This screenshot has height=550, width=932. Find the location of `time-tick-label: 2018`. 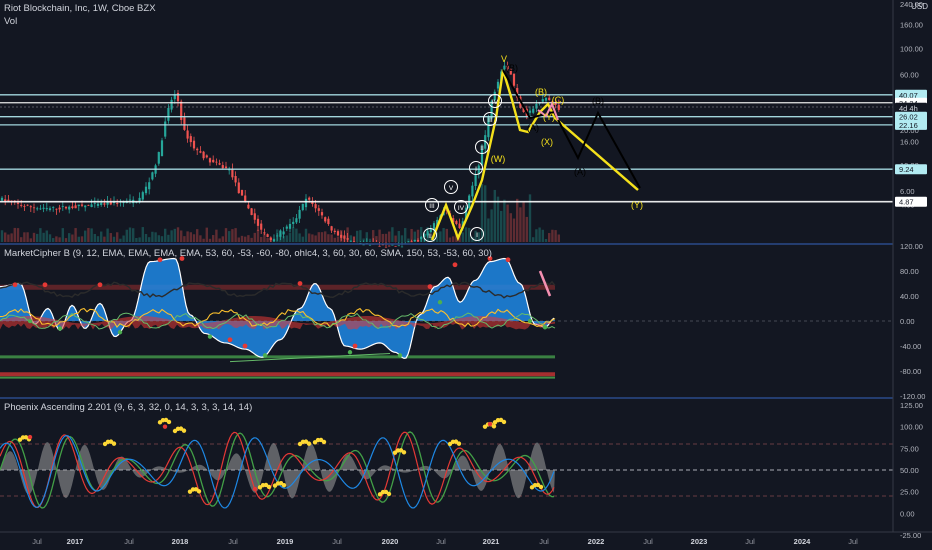

time-tick-label: 2018 is located at coordinates (180, 541).